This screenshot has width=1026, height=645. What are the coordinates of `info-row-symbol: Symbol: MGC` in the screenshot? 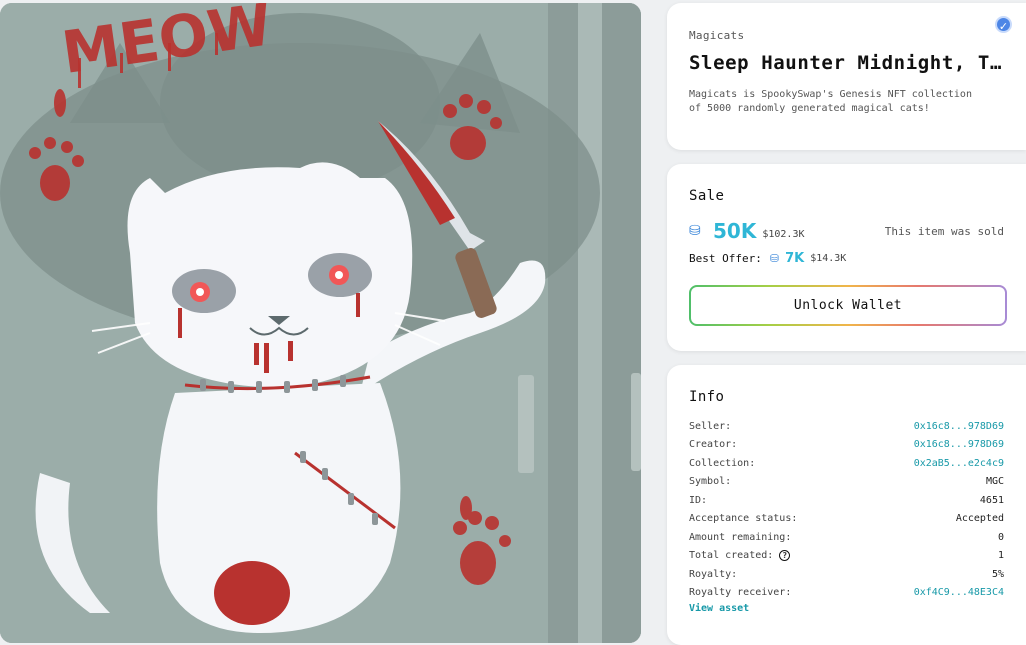 It's located at (846, 482).